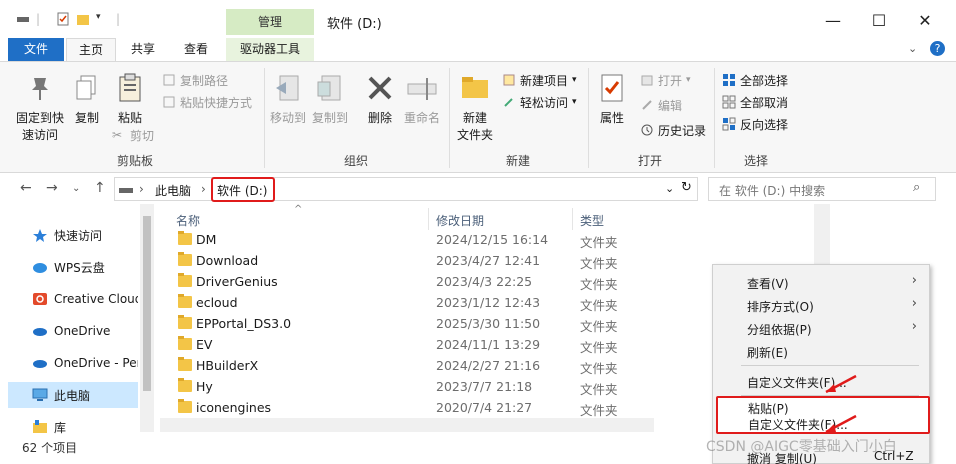  I want to click on properties-button: 属性, so click(612, 99).